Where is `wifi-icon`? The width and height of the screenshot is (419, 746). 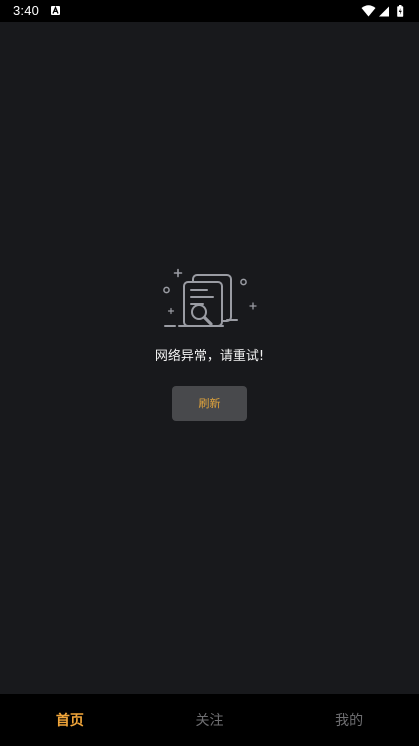
wifi-icon is located at coordinates (368, 11).